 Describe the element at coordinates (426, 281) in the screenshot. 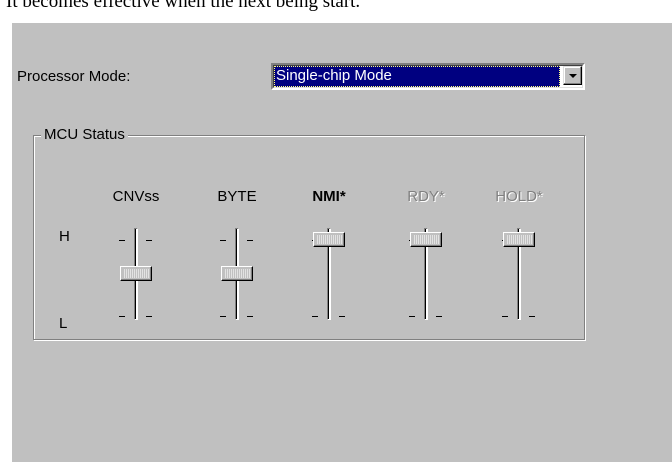

I see `slider-rdy` at that location.